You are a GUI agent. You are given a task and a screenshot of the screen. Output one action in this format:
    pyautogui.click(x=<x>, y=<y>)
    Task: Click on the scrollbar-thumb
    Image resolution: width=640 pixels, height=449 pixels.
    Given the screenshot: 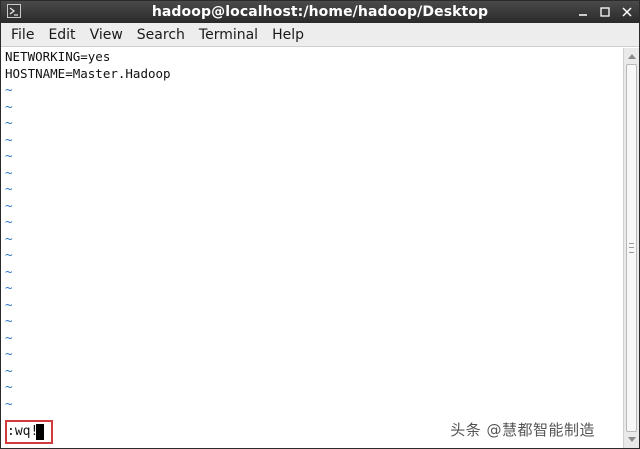 What is the action you would take?
    pyautogui.click(x=631, y=248)
    